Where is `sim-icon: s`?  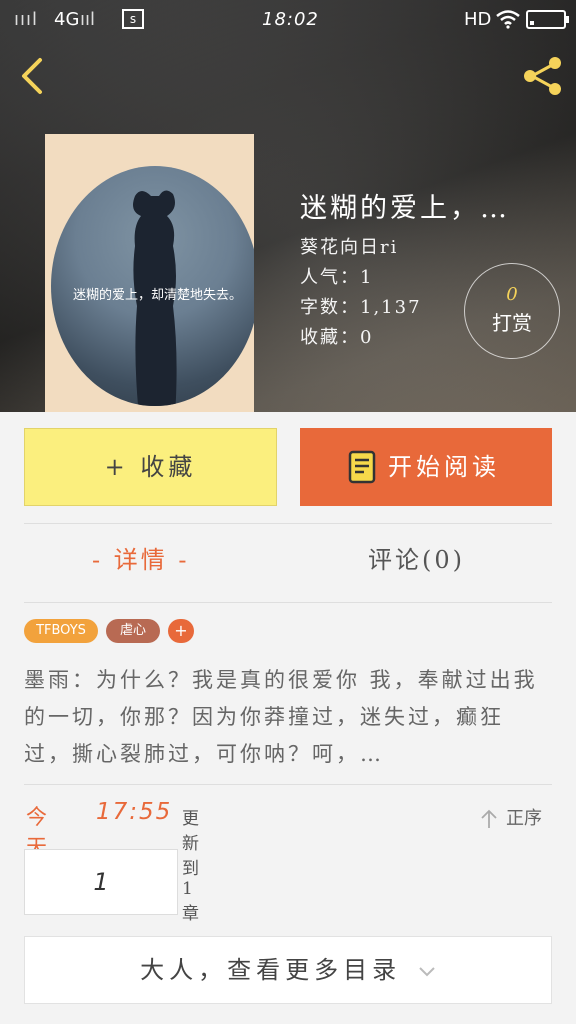
sim-icon: s is located at coordinates (133, 19).